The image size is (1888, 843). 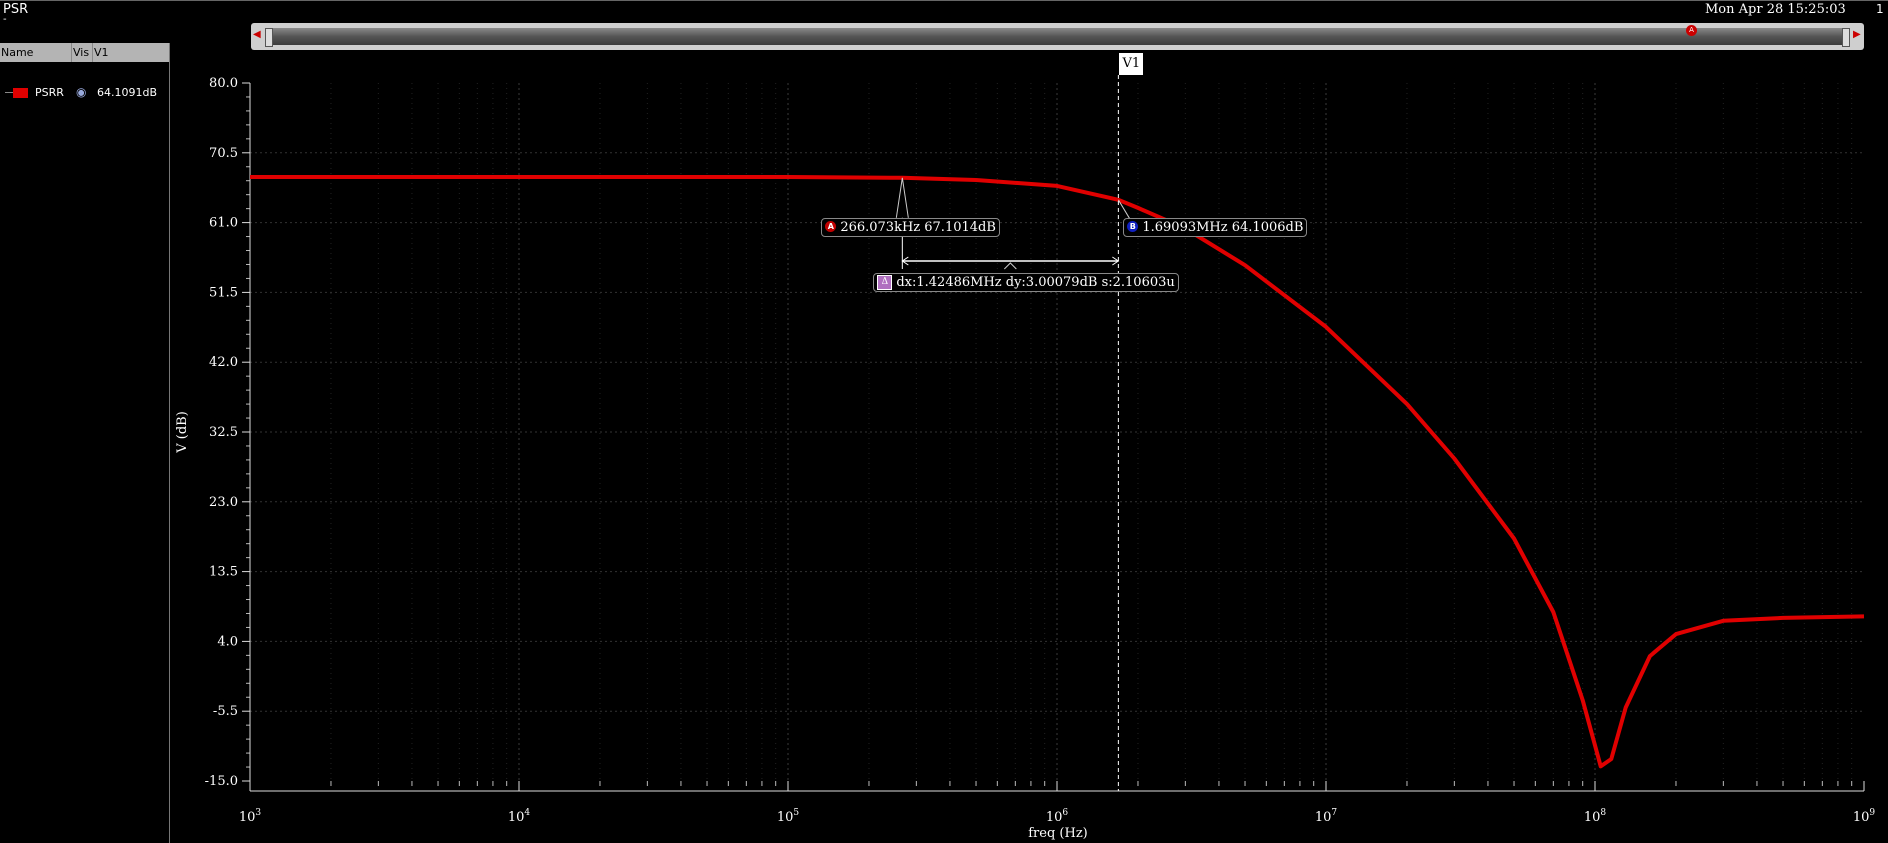 What do you see at coordinates (918, 227) in the screenshot?
I see `marker-a-text: 266.073kHz 67.1014dB` at bounding box center [918, 227].